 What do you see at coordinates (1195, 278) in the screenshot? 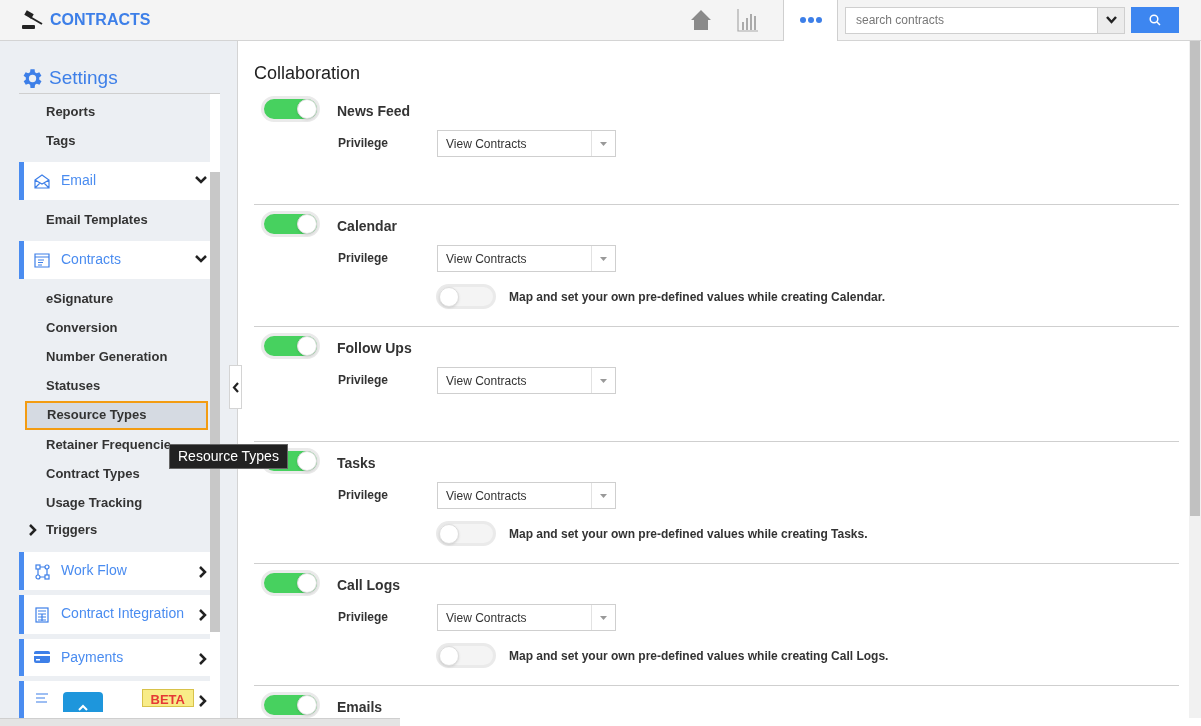
I see `scrollbar-thumb` at bounding box center [1195, 278].